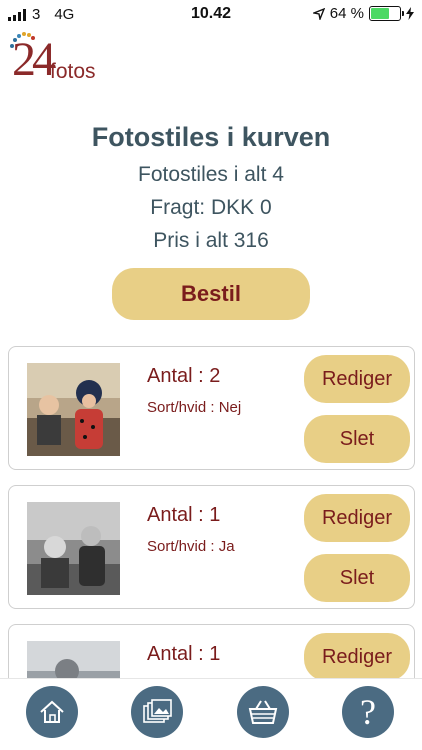 This screenshot has width=422, height=750. I want to click on logo-word: fotos, so click(73, 71).